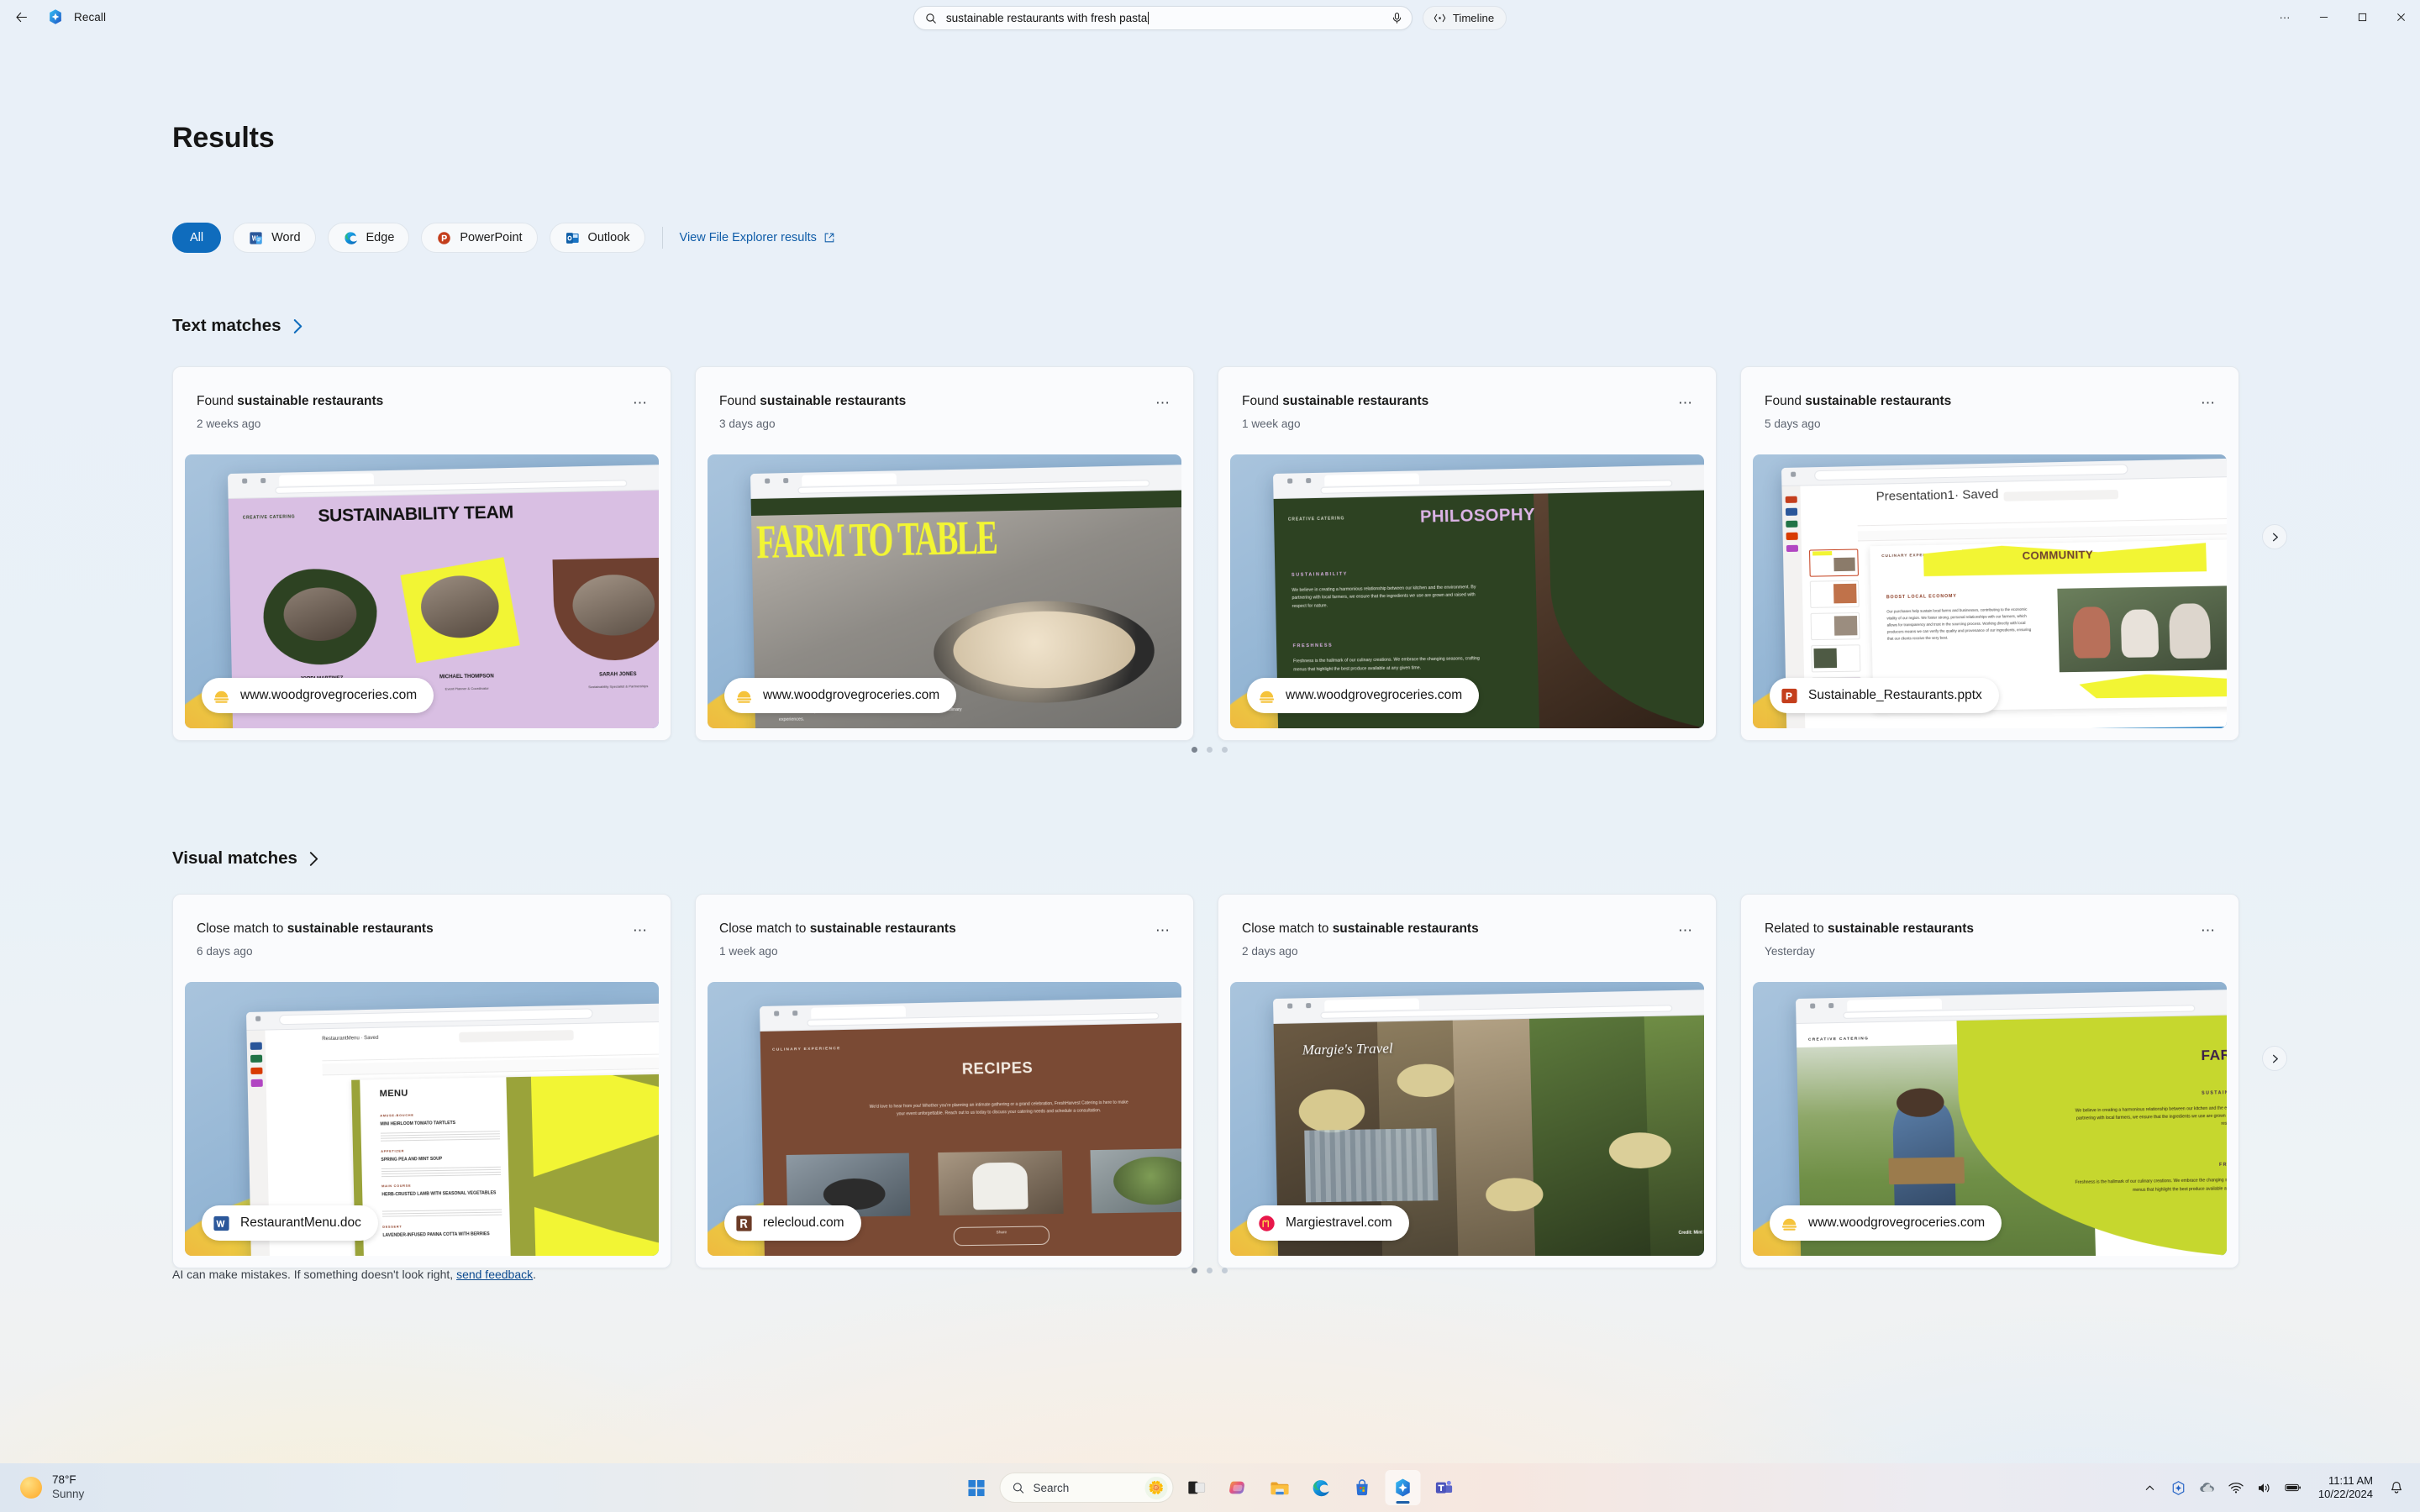 This screenshot has width=2420, height=1512. What do you see at coordinates (1990, 591) in the screenshot?
I see `snapshot-thumbnail: Presentation1· Saved CULINARY EXPERIENCE` at bounding box center [1990, 591].